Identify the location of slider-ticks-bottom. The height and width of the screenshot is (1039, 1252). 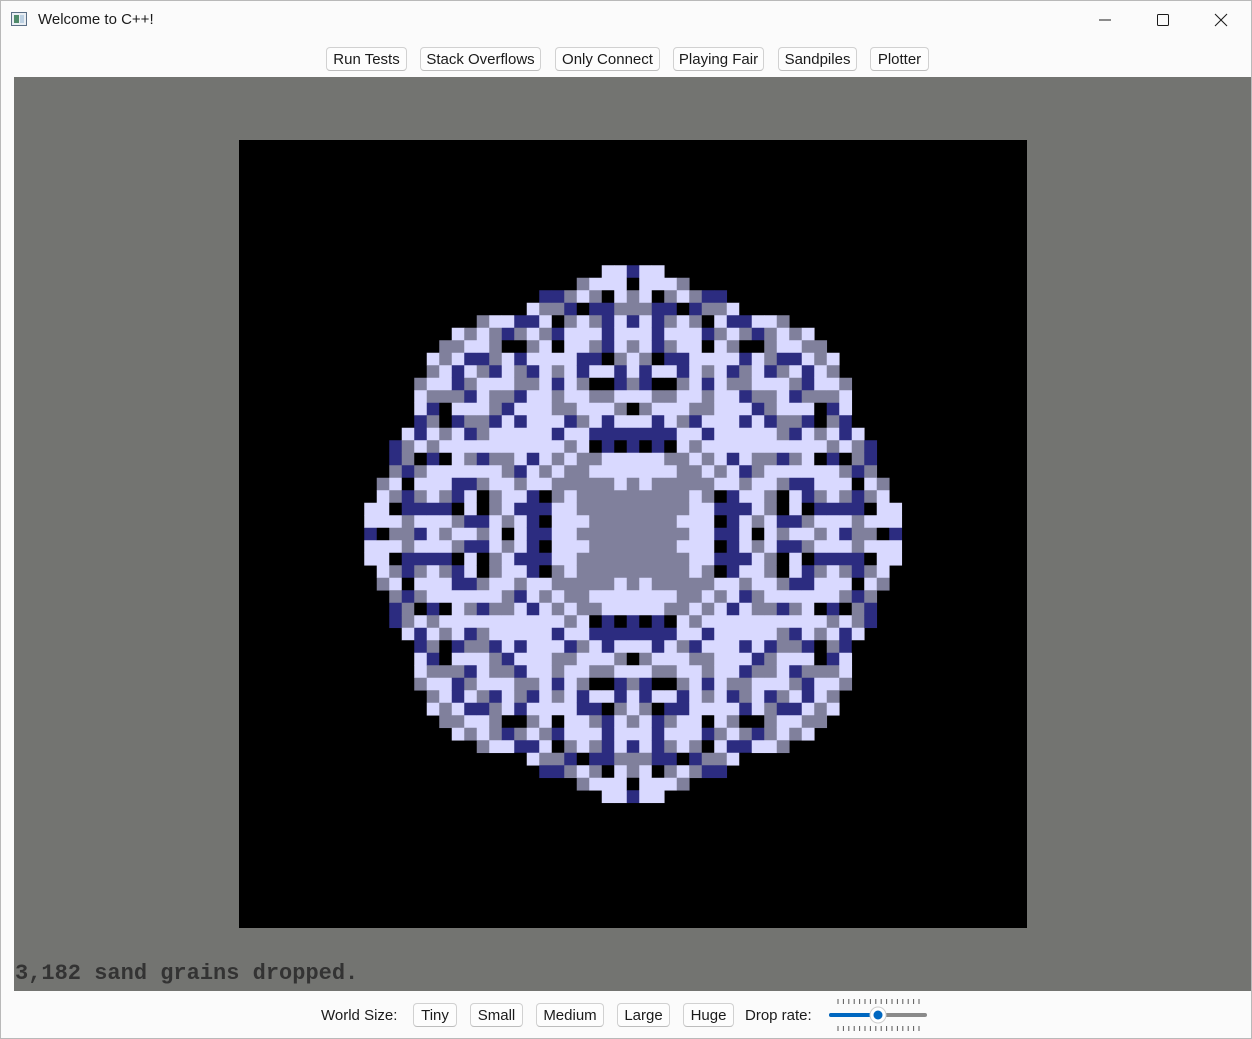
(878, 1028).